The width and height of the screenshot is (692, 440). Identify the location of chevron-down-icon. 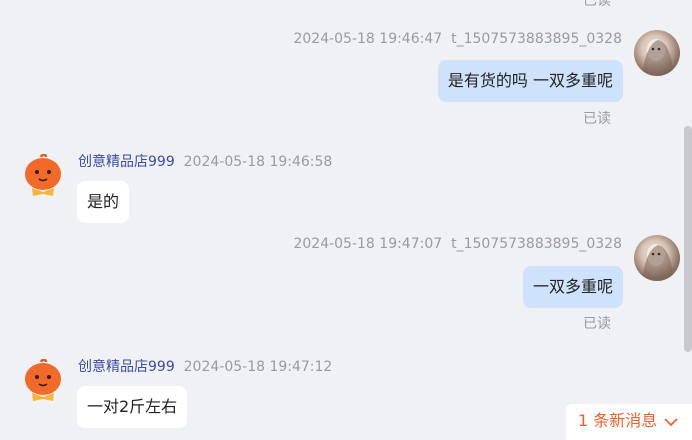
(671, 421).